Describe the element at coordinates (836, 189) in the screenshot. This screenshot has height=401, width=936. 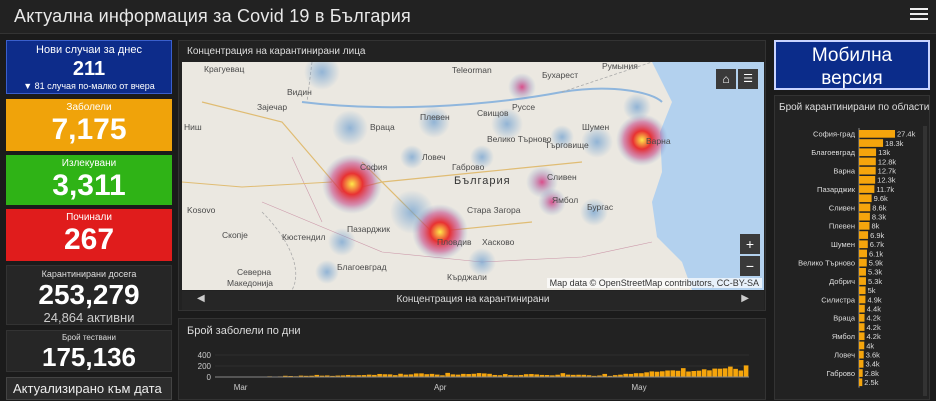
I see `region-bar-label: Пазарджик` at that location.